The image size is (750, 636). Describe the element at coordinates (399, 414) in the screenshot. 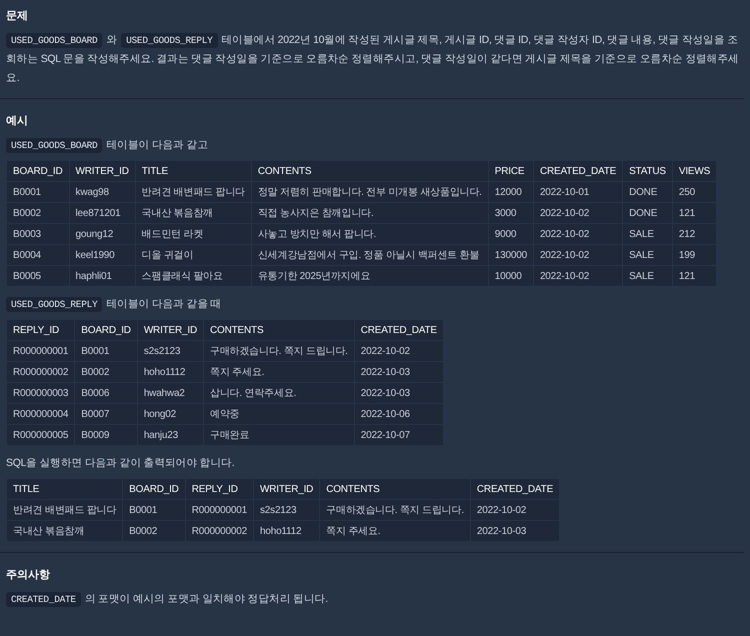

I see `table-cell: 2022-10-06` at that location.